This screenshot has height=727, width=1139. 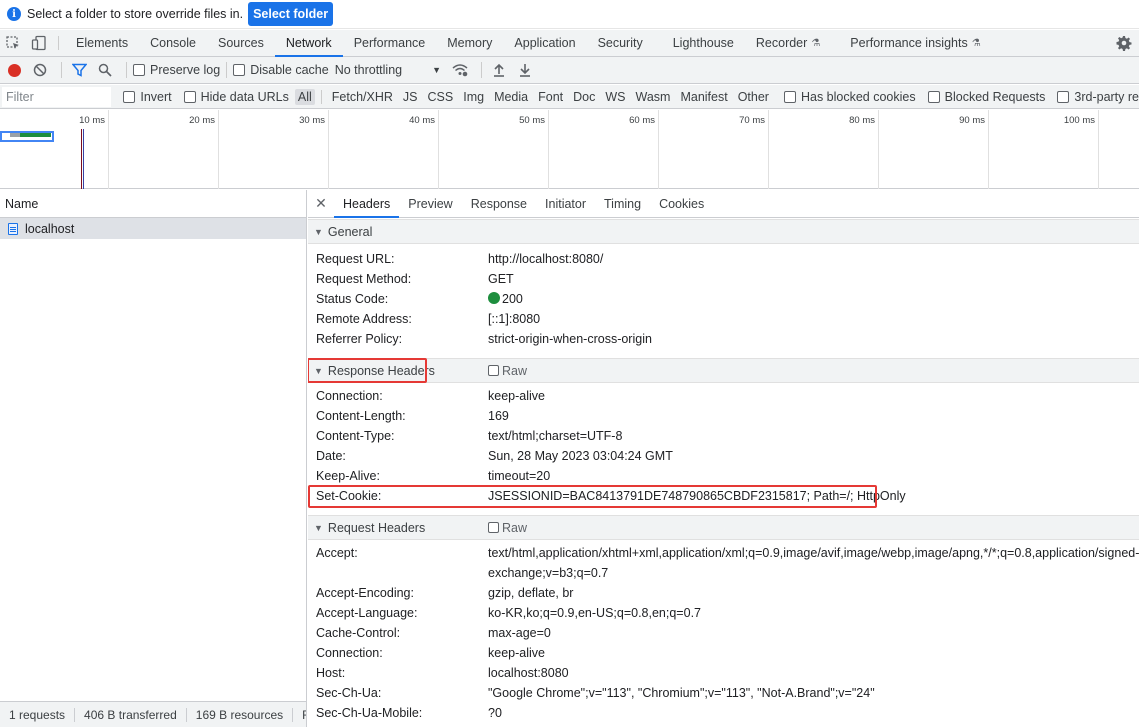 I want to click on header-row-keep-alive: Keep-Alive: timeout=20, so click(x=723, y=476).